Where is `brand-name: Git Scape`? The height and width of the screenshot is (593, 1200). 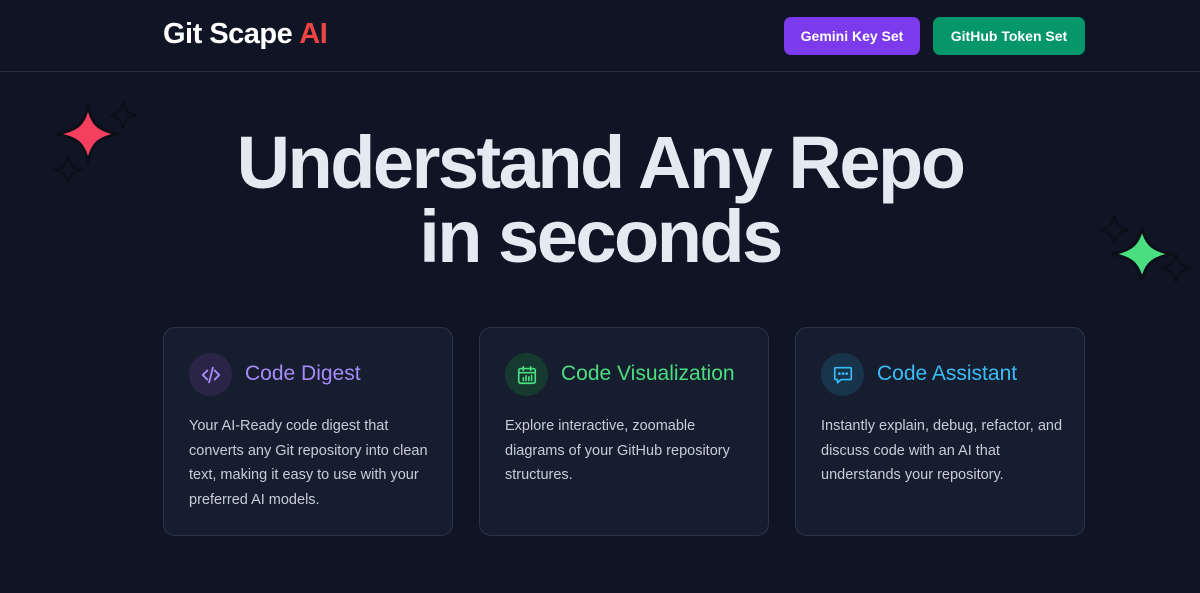
brand-name: Git Scape is located at coordinates (228, 34).